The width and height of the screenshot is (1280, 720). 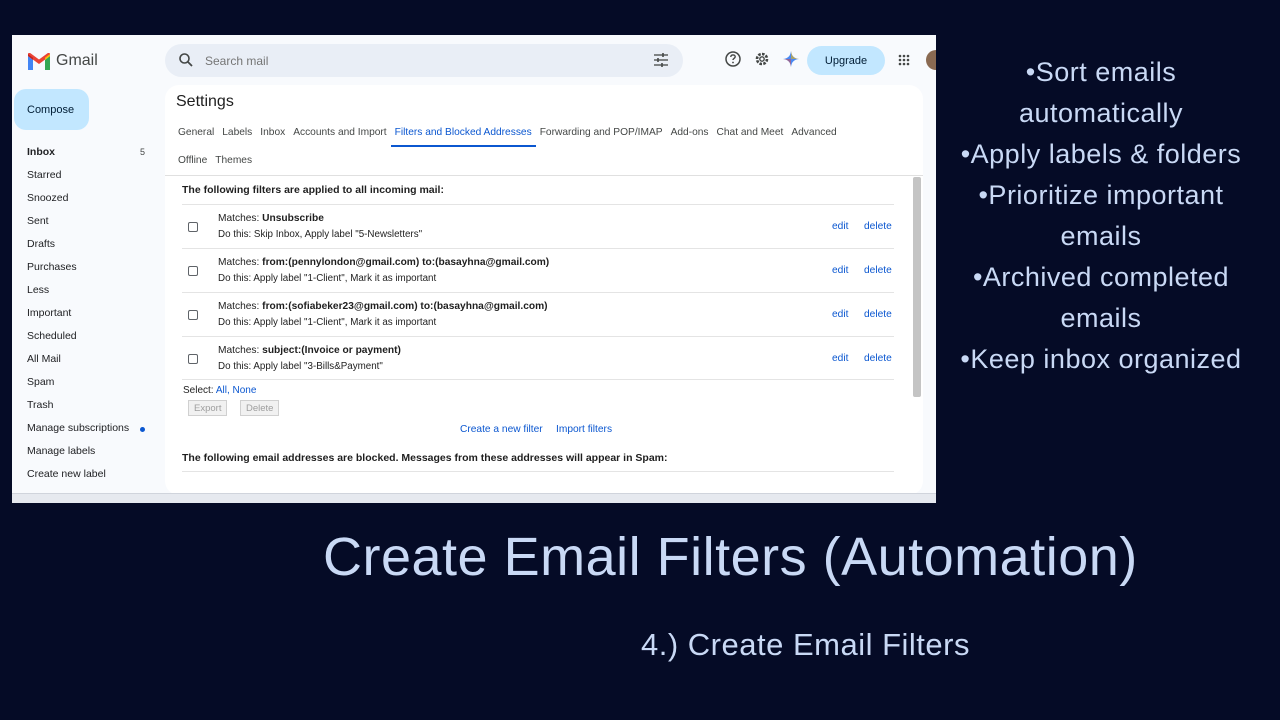 What do you see at coordinates (87, 175) in the screenshot?
I see `sidebar-item-starred: Starred` at bounding box center [87, 175].